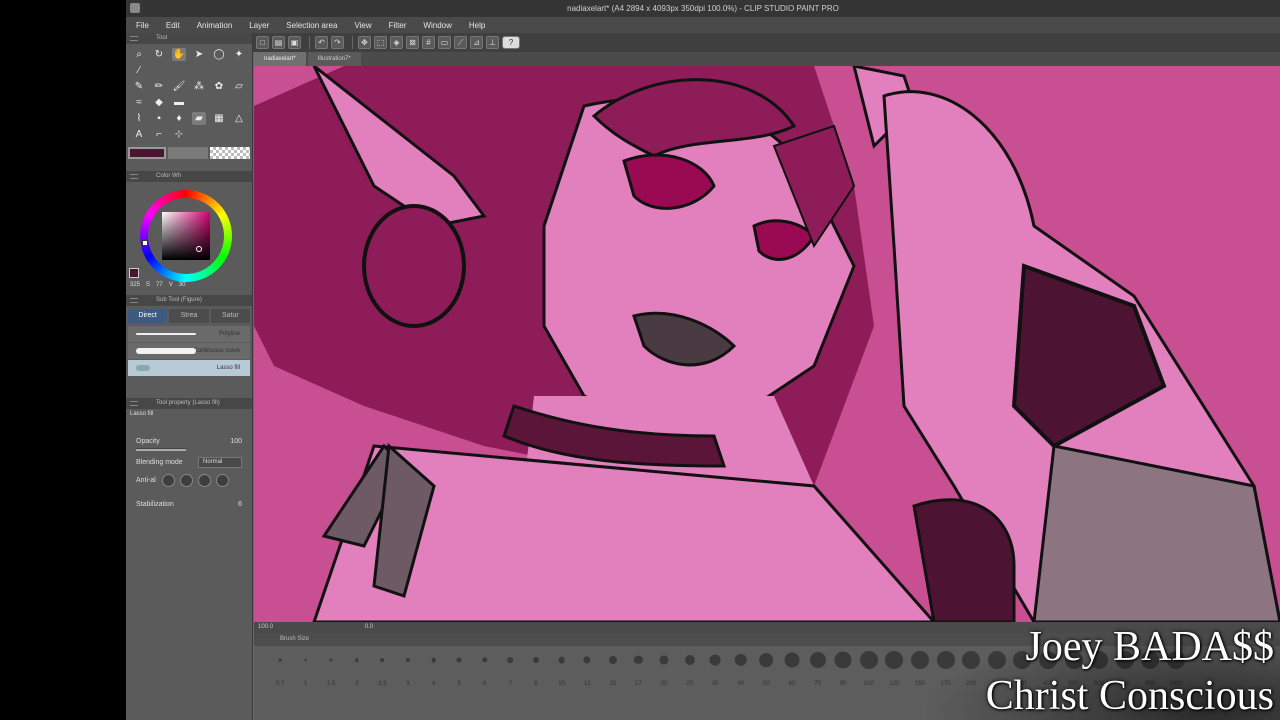  Describe the element at coordinates (321, 42) in the screenshot. I see `undo-icon: ↶` at that location.